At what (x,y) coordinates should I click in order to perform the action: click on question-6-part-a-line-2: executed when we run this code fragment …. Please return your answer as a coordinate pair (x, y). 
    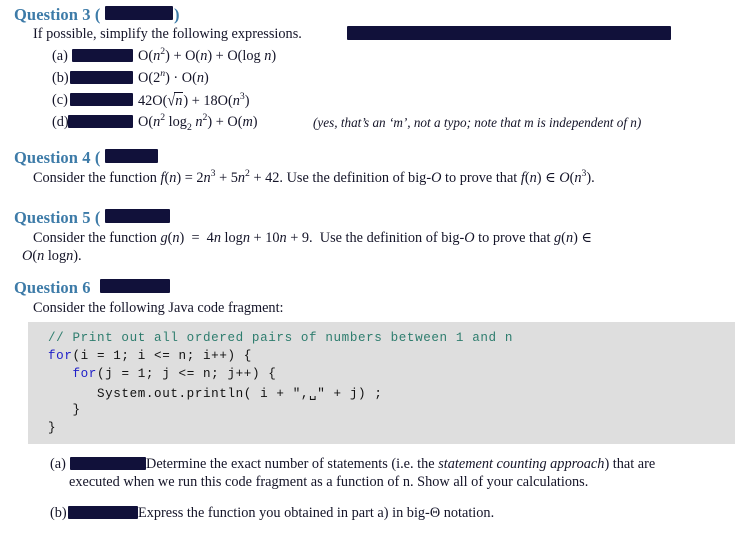
    Looking at the image, I should click on (329, 482).